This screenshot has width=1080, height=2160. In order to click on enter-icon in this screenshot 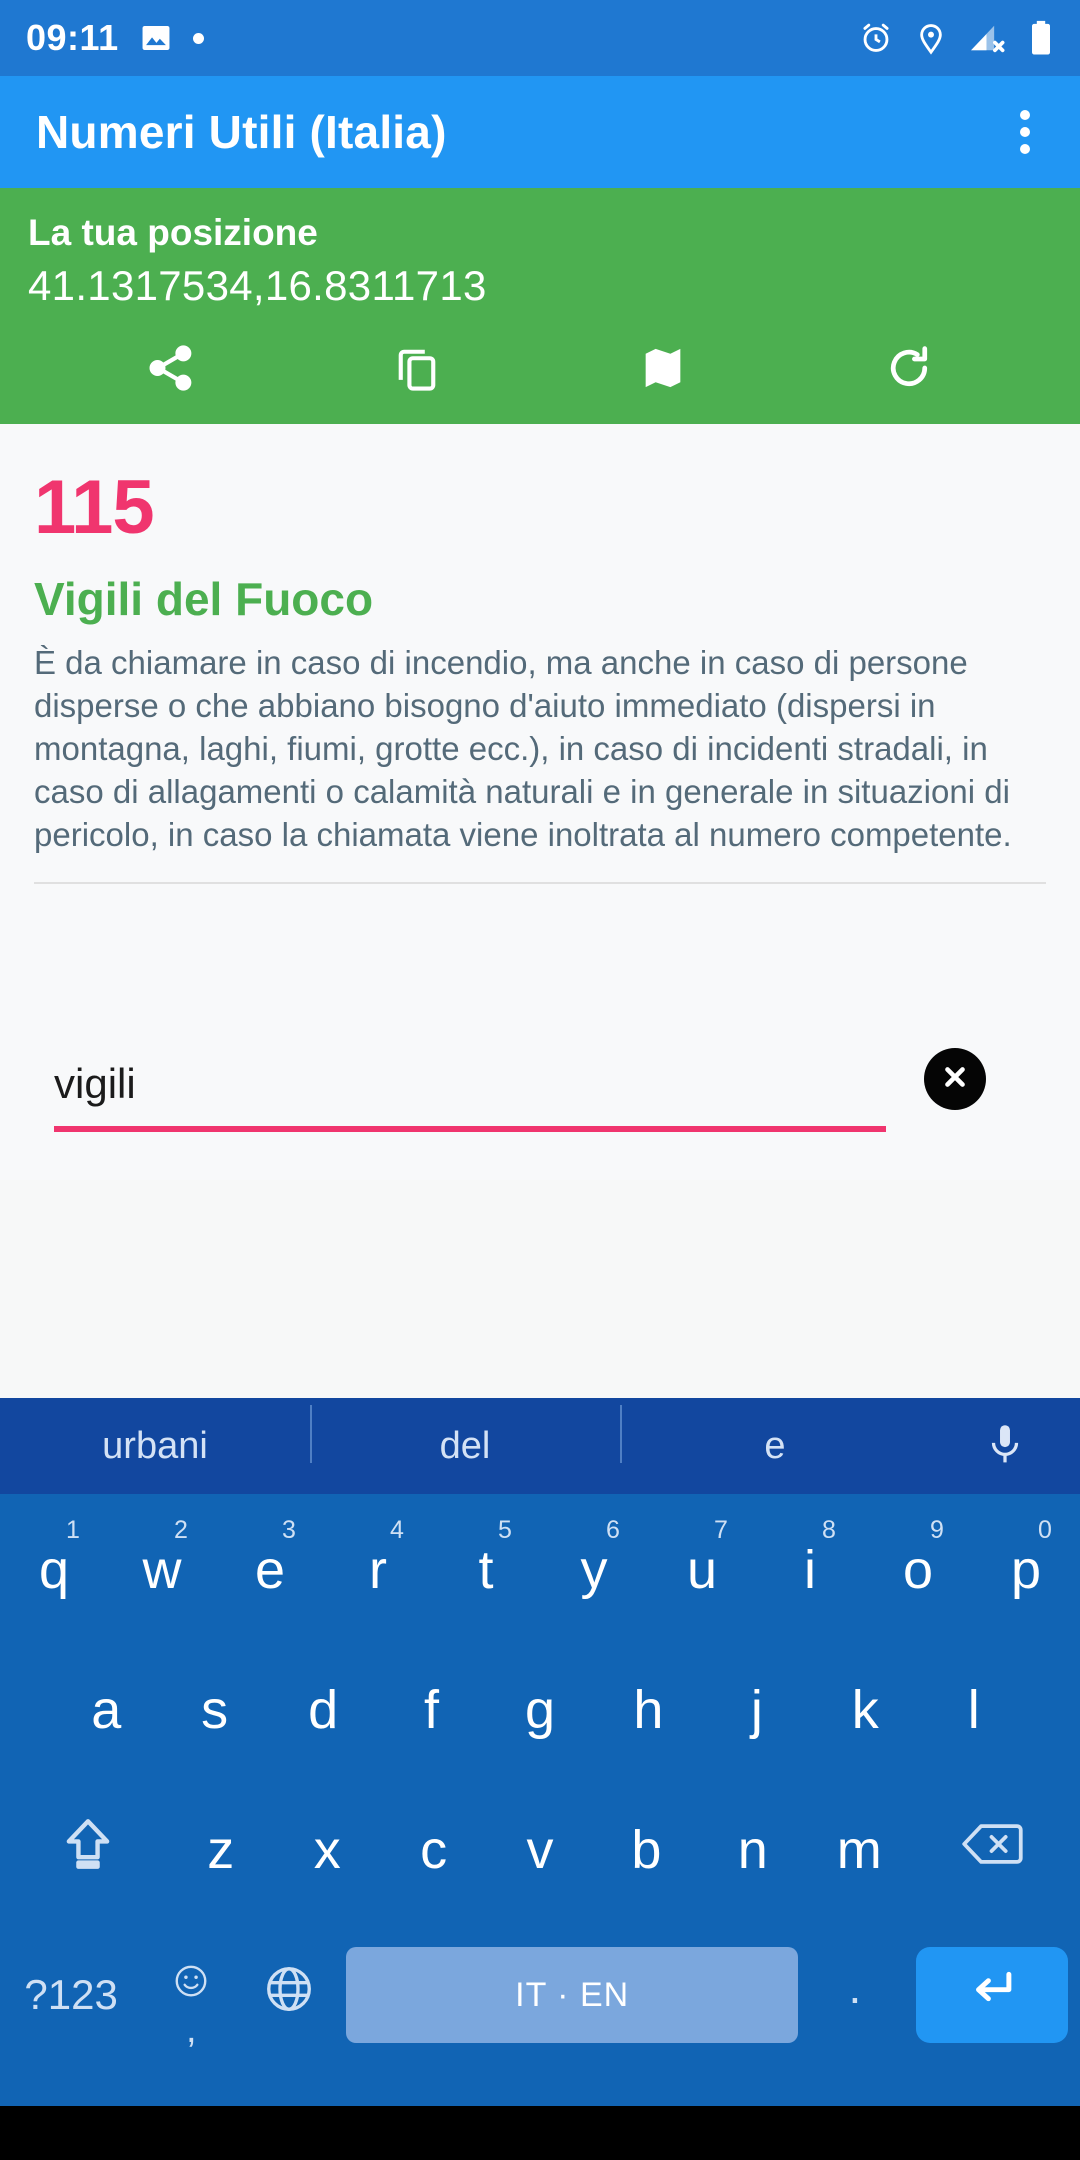, I will do `click(992, 1995)`.